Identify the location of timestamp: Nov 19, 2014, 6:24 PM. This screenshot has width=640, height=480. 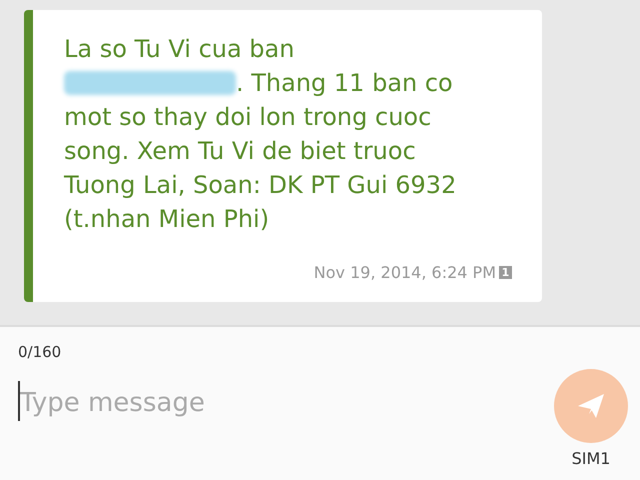
(405, 272).